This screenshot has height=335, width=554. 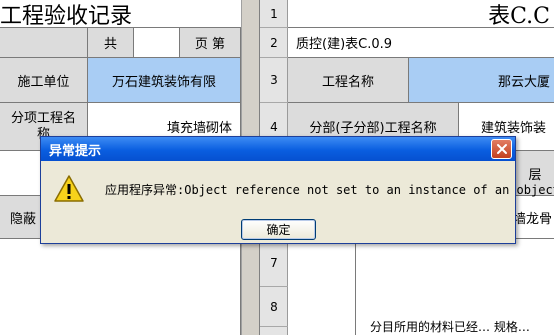 What do you see at coordinates (421, 14) in the screenshot?
I see `table-code-title: 表C.C` at bounding box center [421, 14].